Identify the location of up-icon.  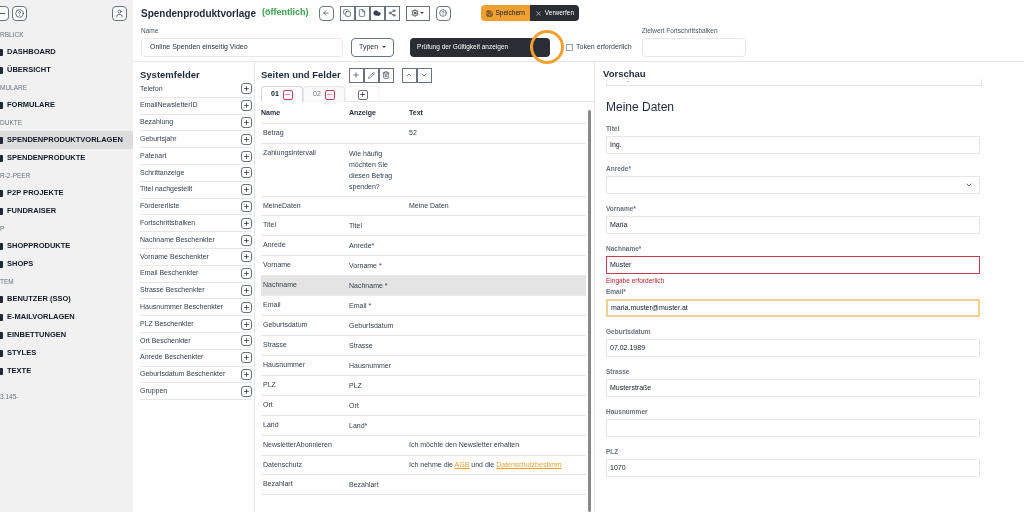
(409, 75).